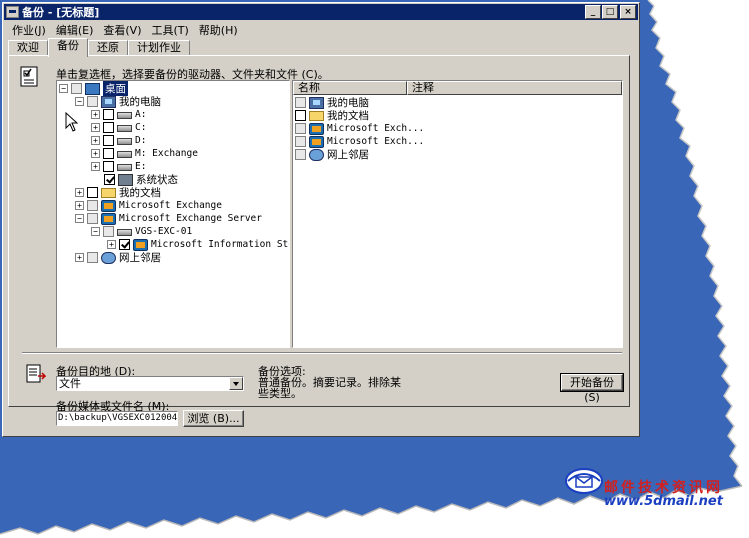 The image size is (749, 538). What do you see at coordinates (36, 373) in the screenshot?
I see `backup-destination-icon` at bounding box center [36, 373].